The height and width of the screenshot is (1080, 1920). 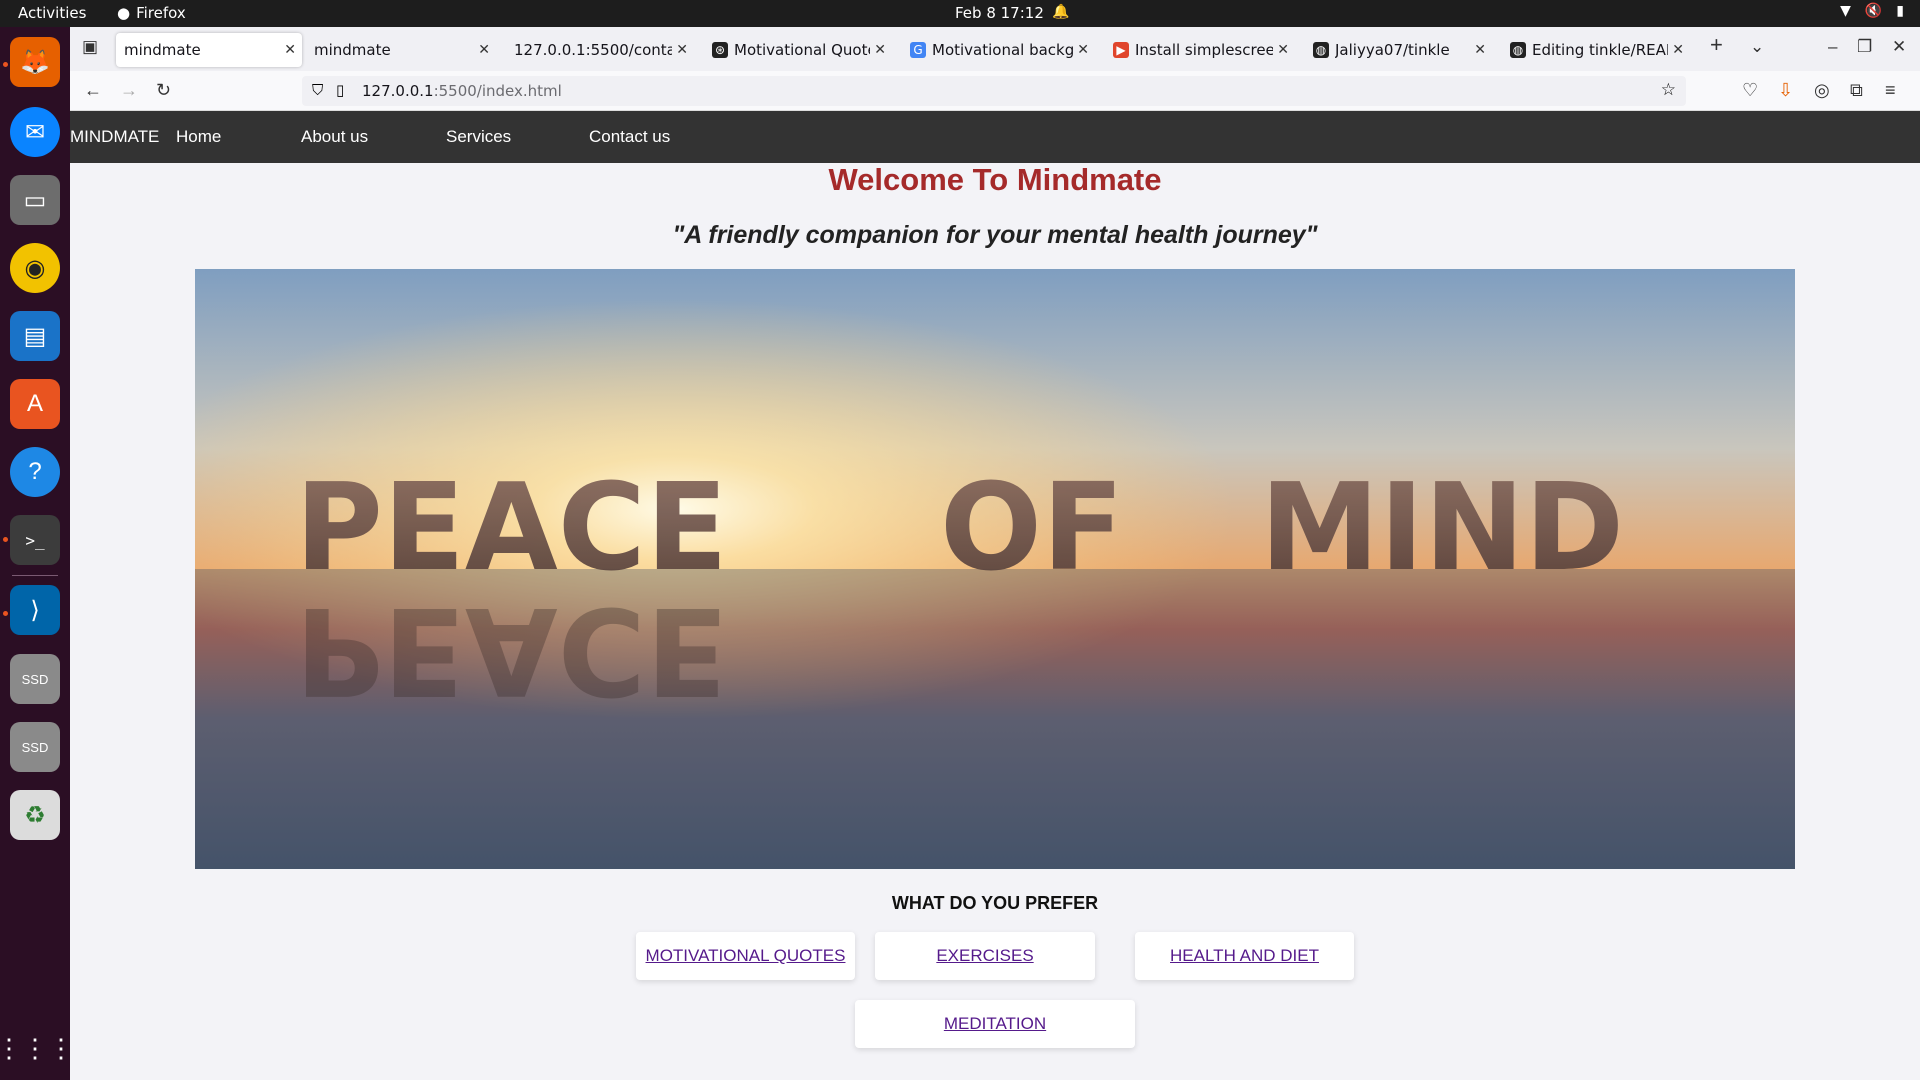 What do you see at coordinates (1900, 11) in the screenshot?
I see `battery-icon: ▮` at bounding box center [1900, 11].